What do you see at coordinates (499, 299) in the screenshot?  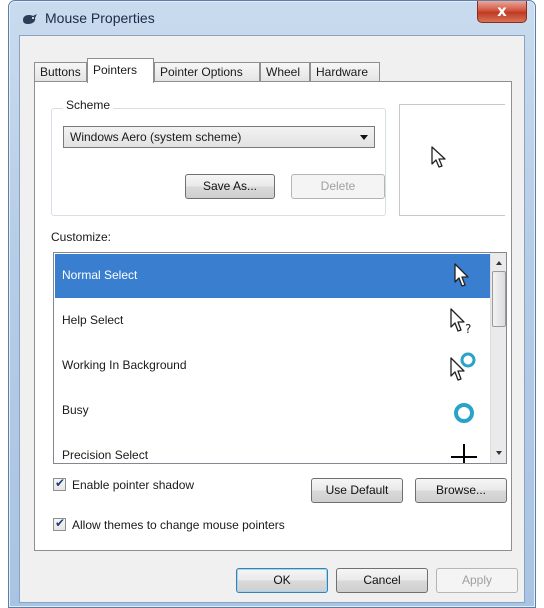 I see `scrollbar-thumb` at bounding box center [499, 299].